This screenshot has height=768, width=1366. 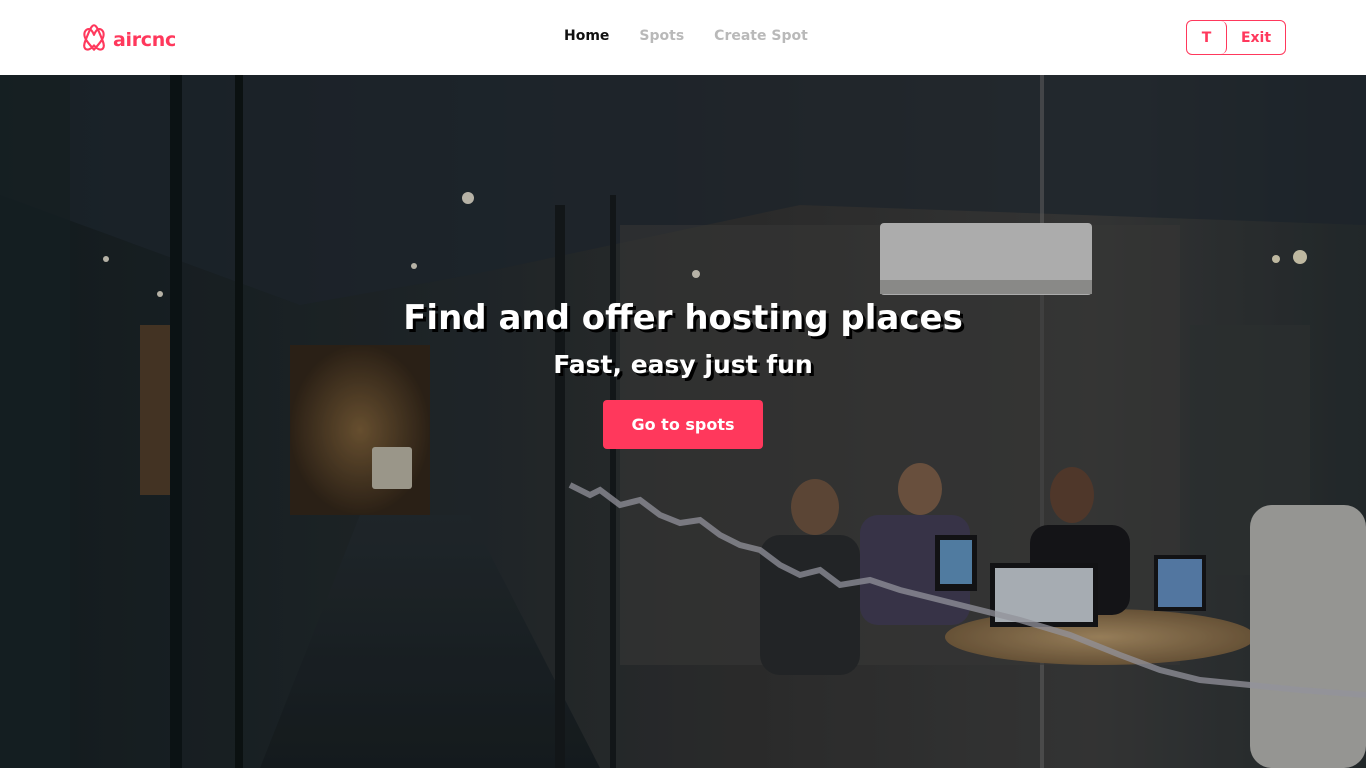 I want to click on hero-title: Find and offer hosting places, so click(x=683, y=318).